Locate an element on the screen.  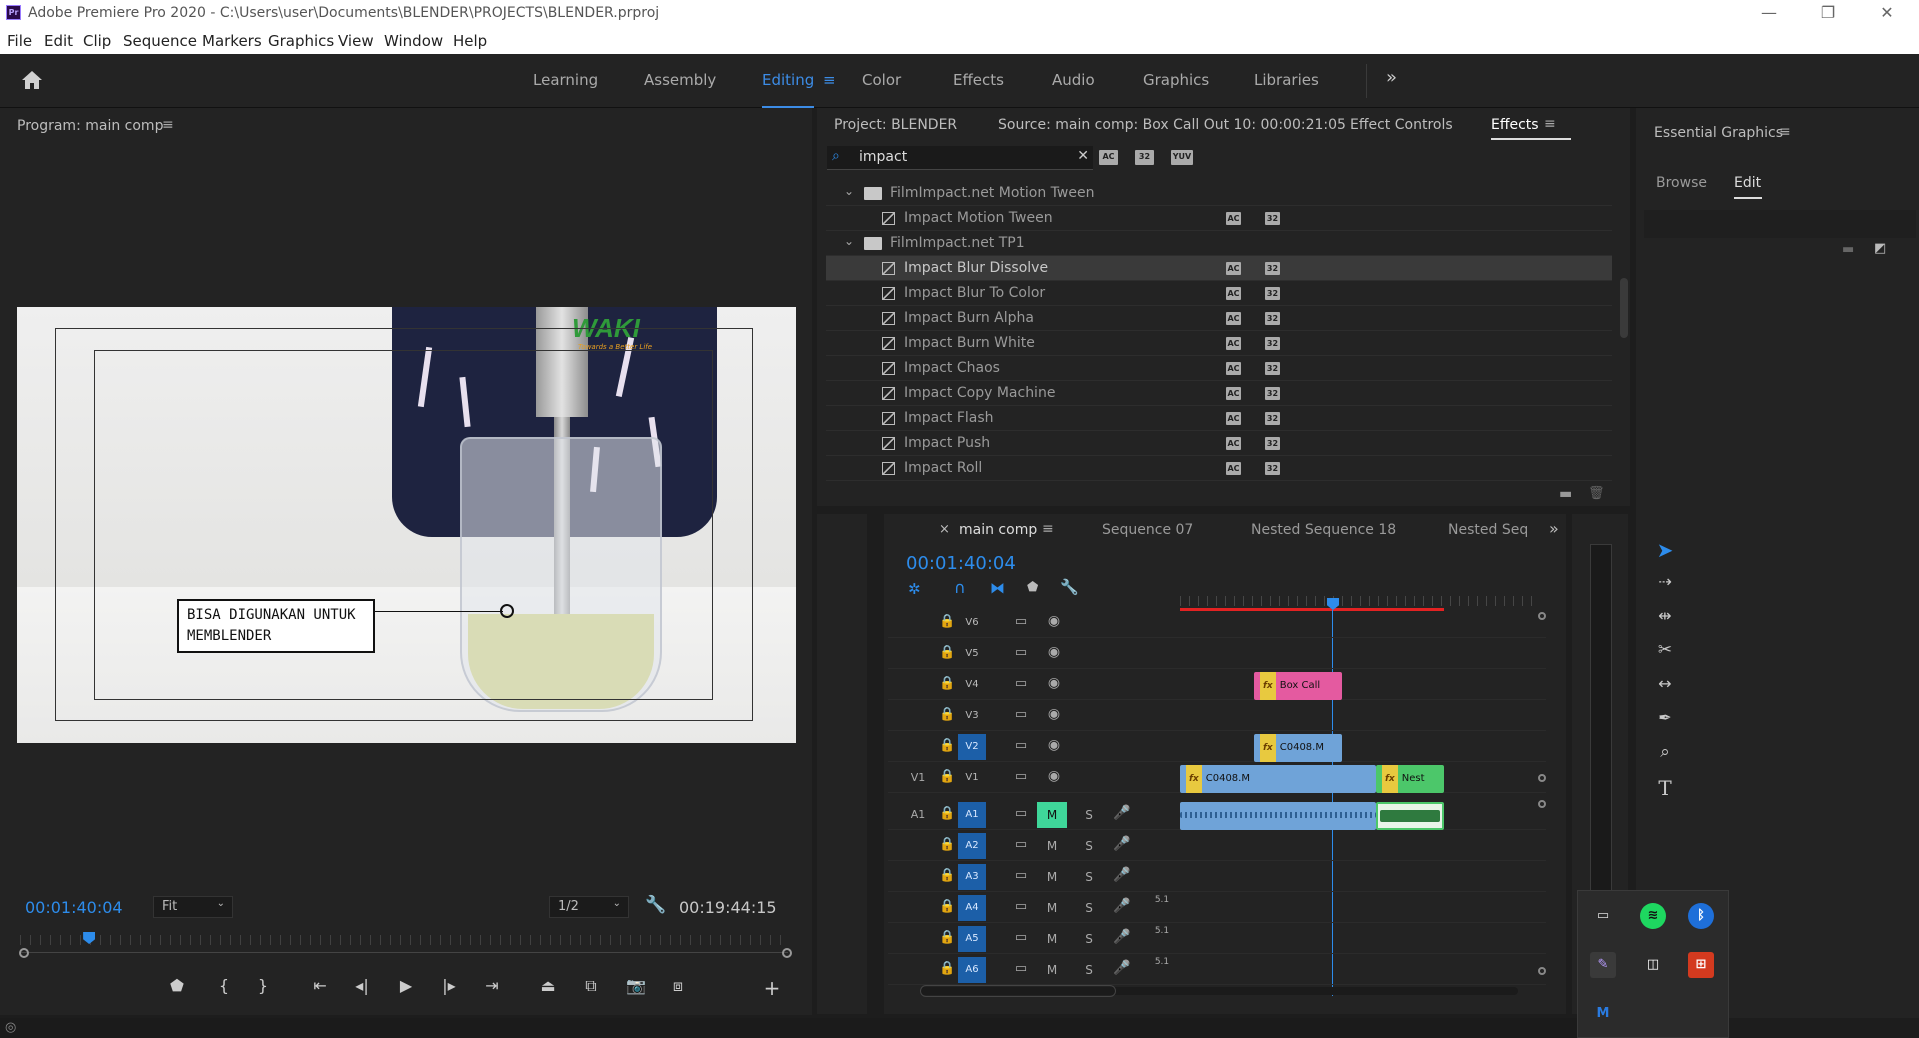
tab-browse: Browse is located at coordinates (1681, 183).